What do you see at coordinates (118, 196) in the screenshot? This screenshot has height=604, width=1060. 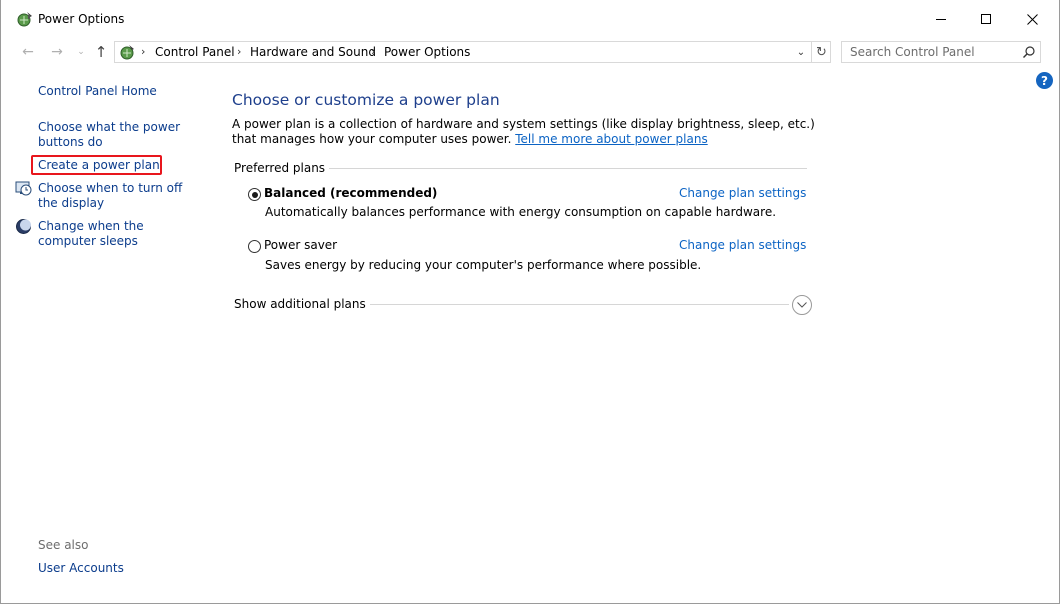 I see `sidebar-item-turn-off-display: Choose when to turn off the display` at bounding box center [118, 196].